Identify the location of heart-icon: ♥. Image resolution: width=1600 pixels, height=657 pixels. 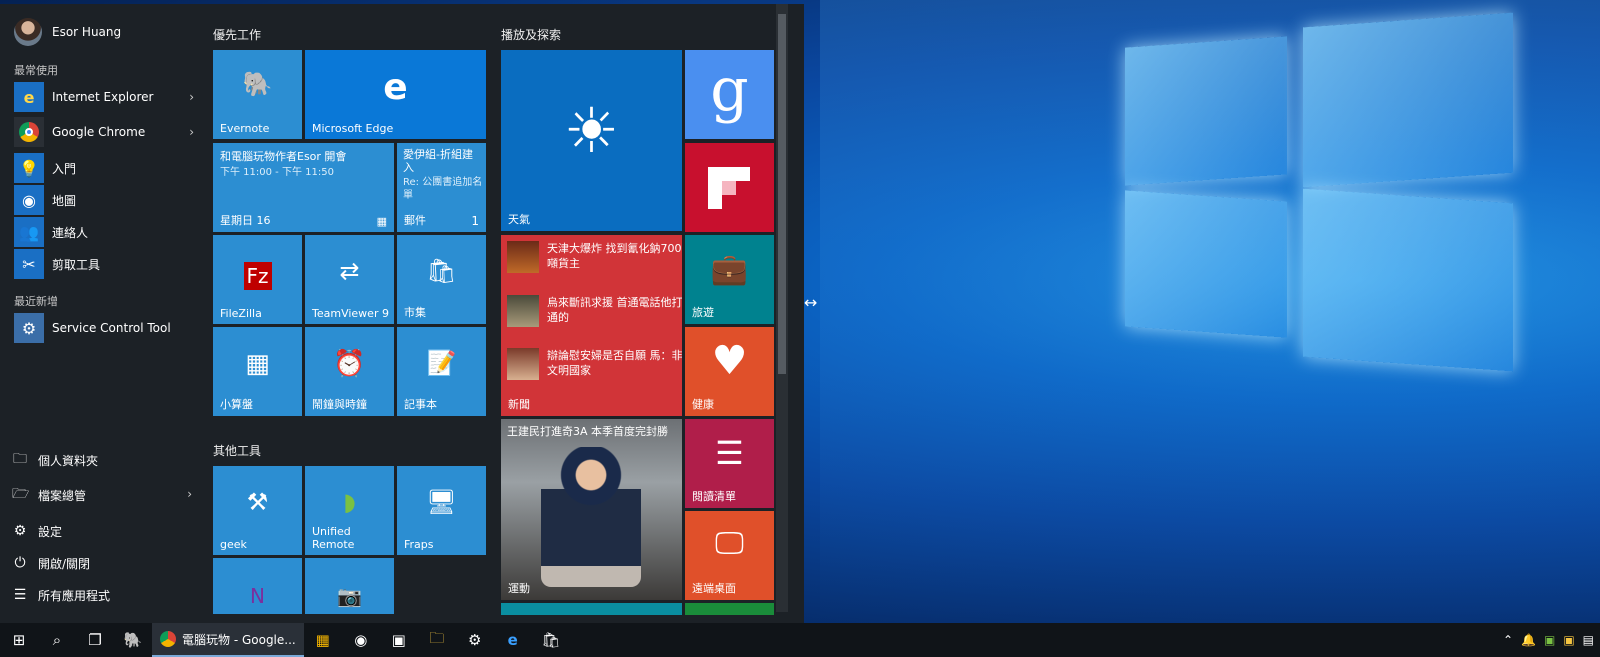
(729, 361).